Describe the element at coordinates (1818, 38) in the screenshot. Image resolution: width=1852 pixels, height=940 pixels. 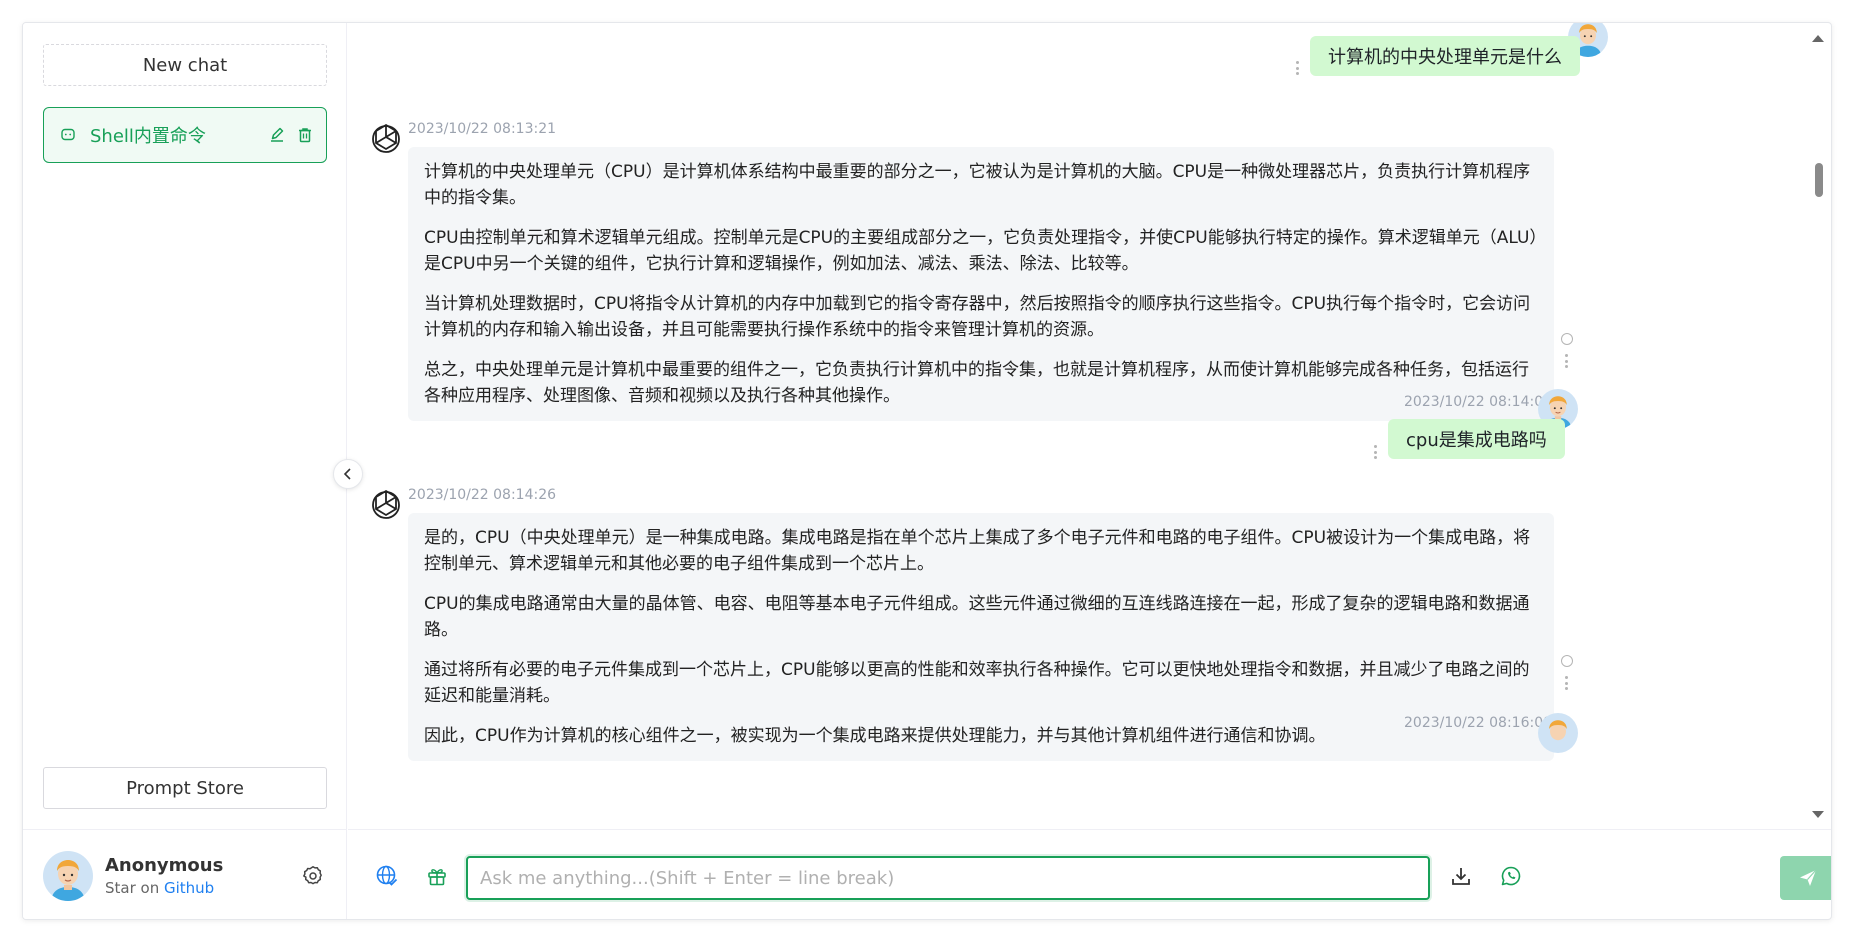
I see `scroll-up-arrow-icon` at that location.